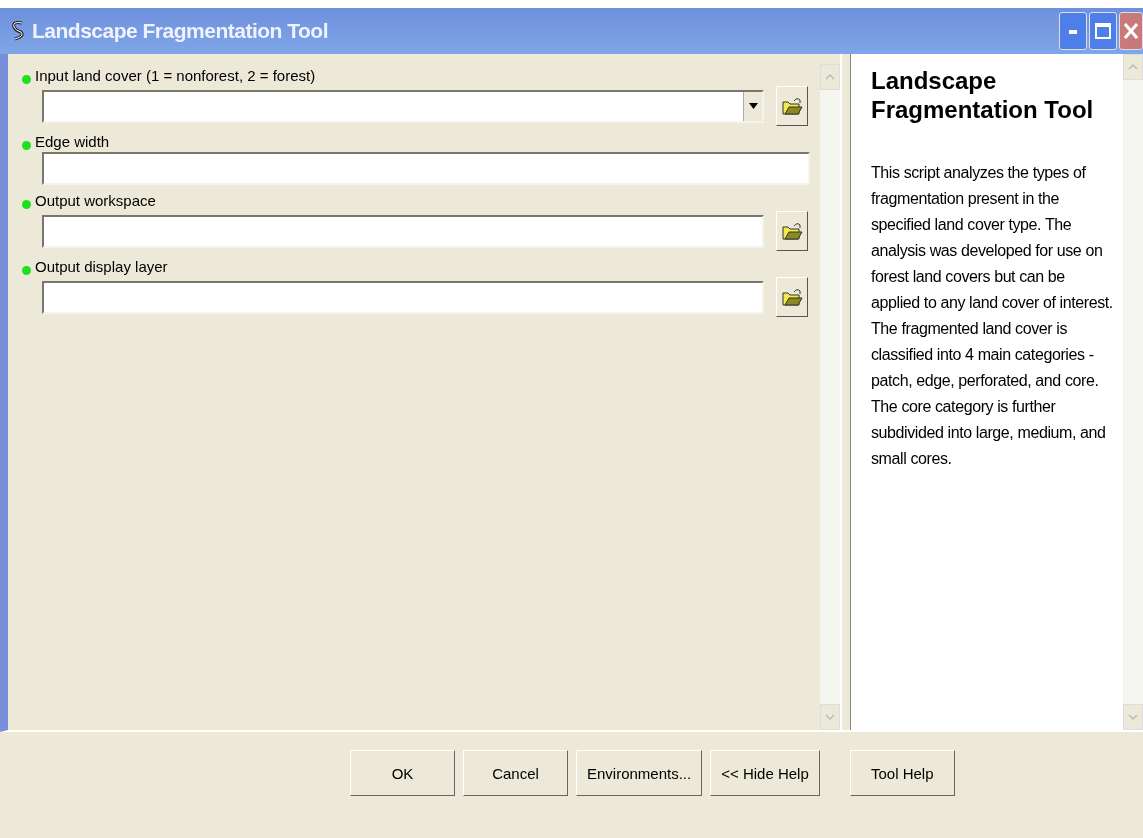 The width and height of the screenshot is (1143, 838). What do you see at coordinates (95, 200) in the screenshot?
I see `field-label: Output workspace` at bounding box center [95, 200].